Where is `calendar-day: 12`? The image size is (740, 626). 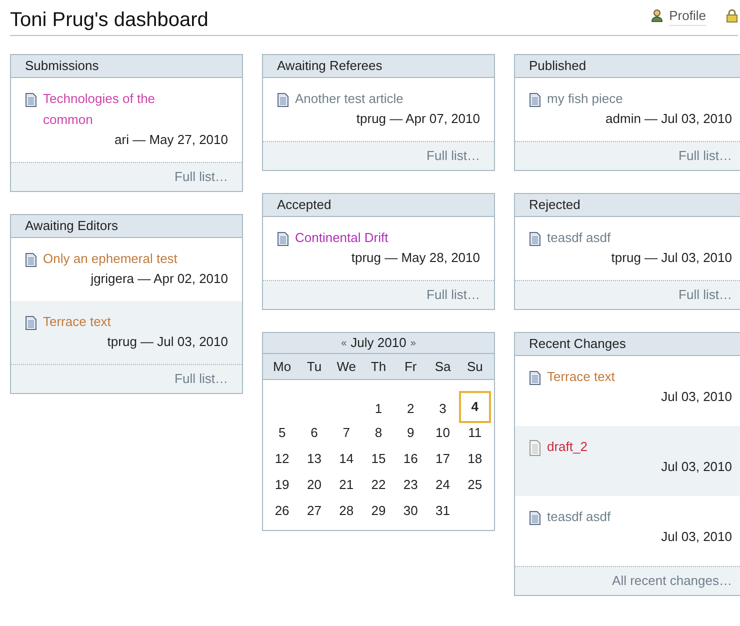
calendar-day: 12 is located at coordinates (282, 459).